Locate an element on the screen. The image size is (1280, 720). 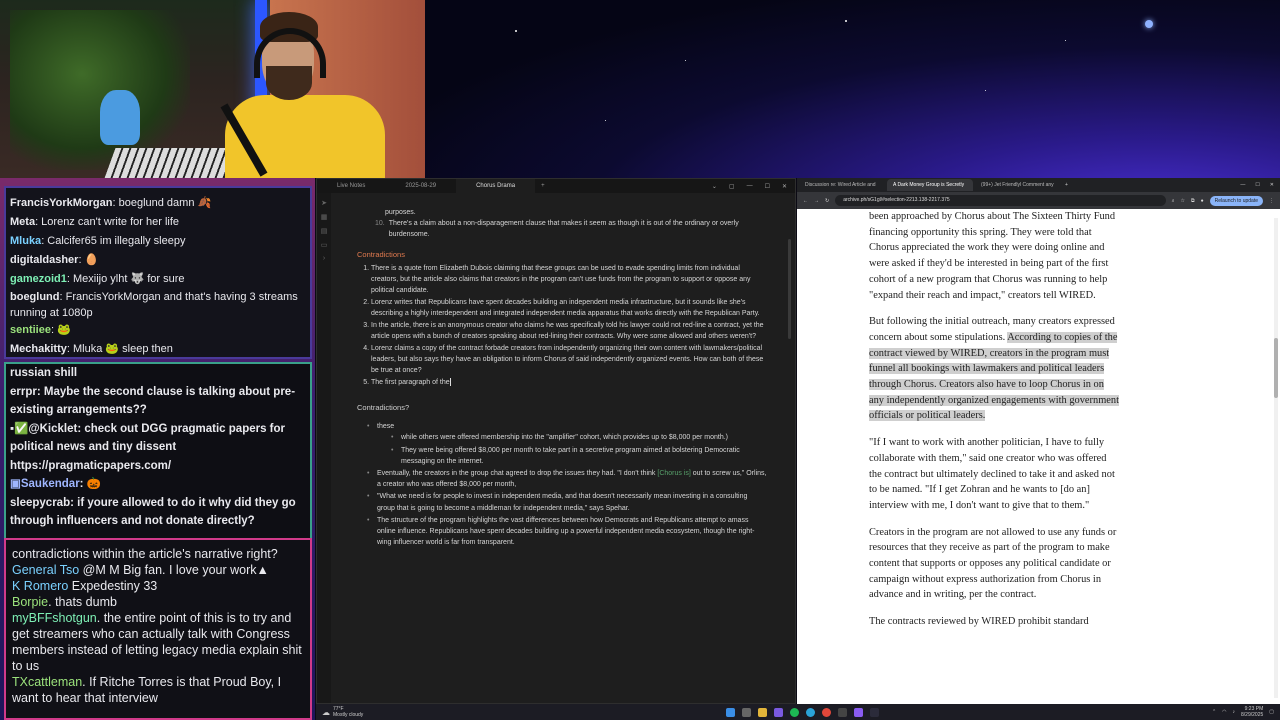
weather-widget: ☁ 77°F Mostly cloudy is located at coordinates (339, 712).